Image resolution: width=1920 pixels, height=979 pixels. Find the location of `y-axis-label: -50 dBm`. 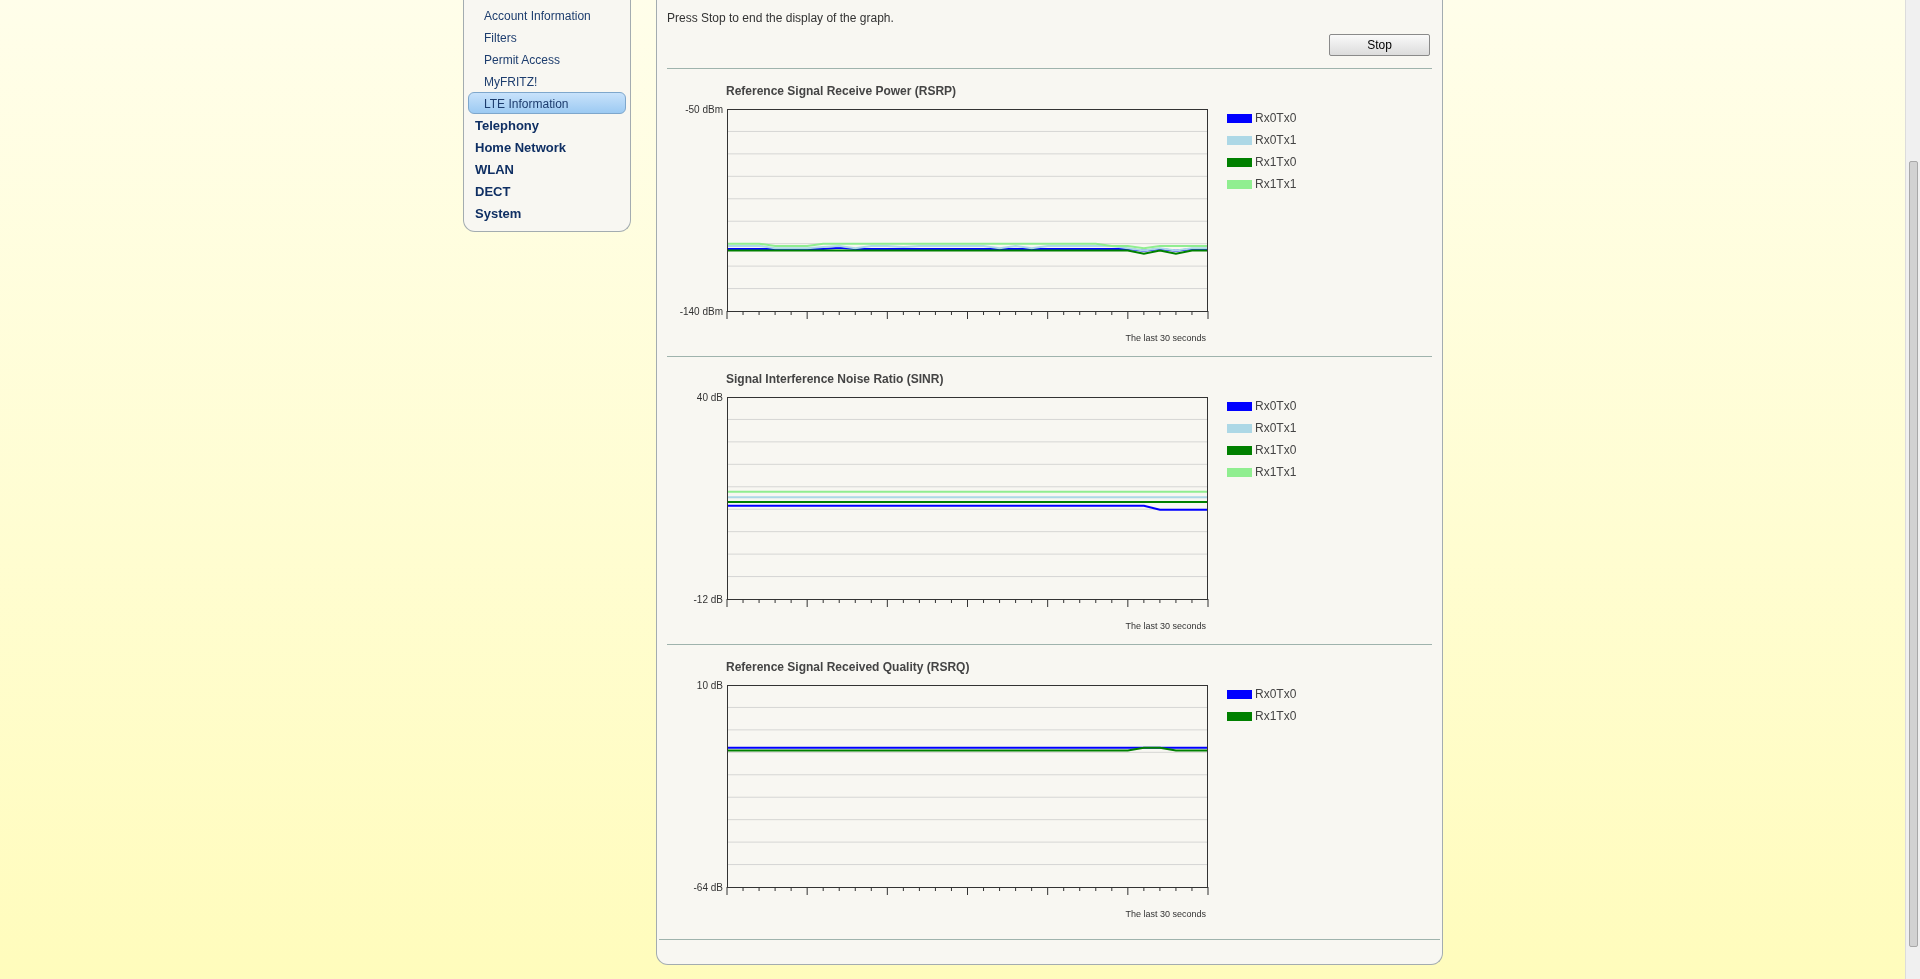

y-axis-label: -50 dBm is located at coordinates (704, 109).